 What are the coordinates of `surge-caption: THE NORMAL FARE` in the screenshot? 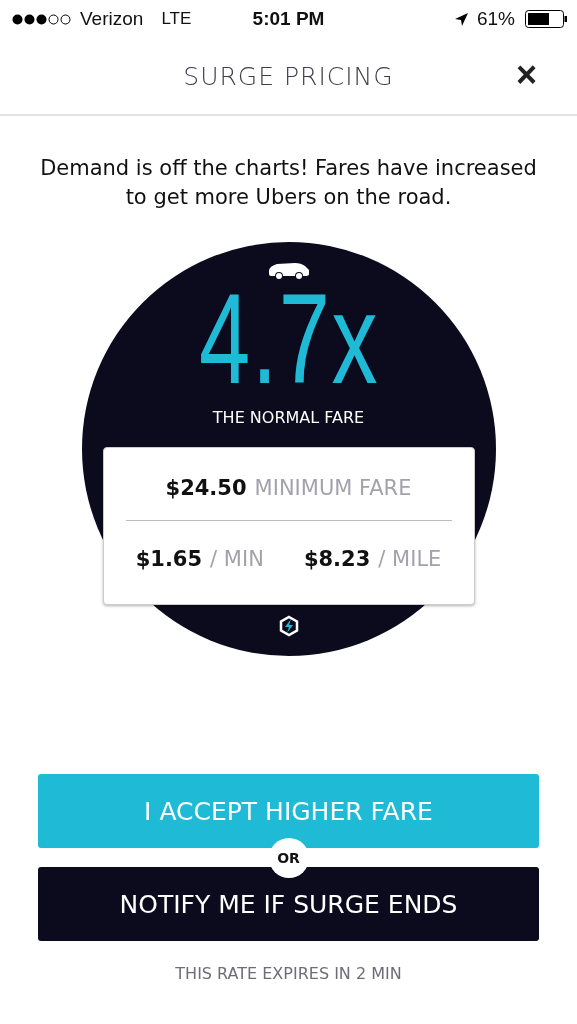 It's located at (288, 417).